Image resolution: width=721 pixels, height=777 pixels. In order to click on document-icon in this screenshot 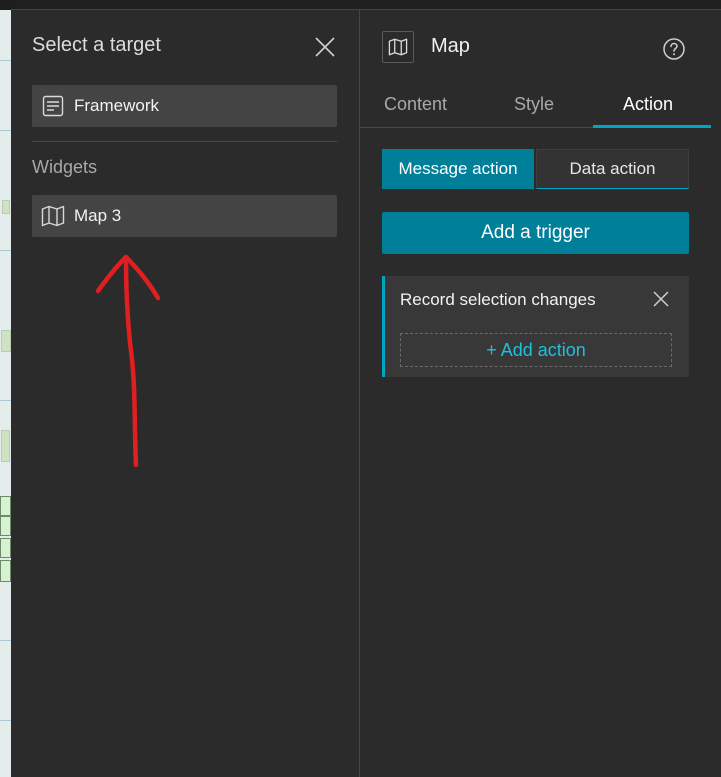, I will do `click(53, 106)`.